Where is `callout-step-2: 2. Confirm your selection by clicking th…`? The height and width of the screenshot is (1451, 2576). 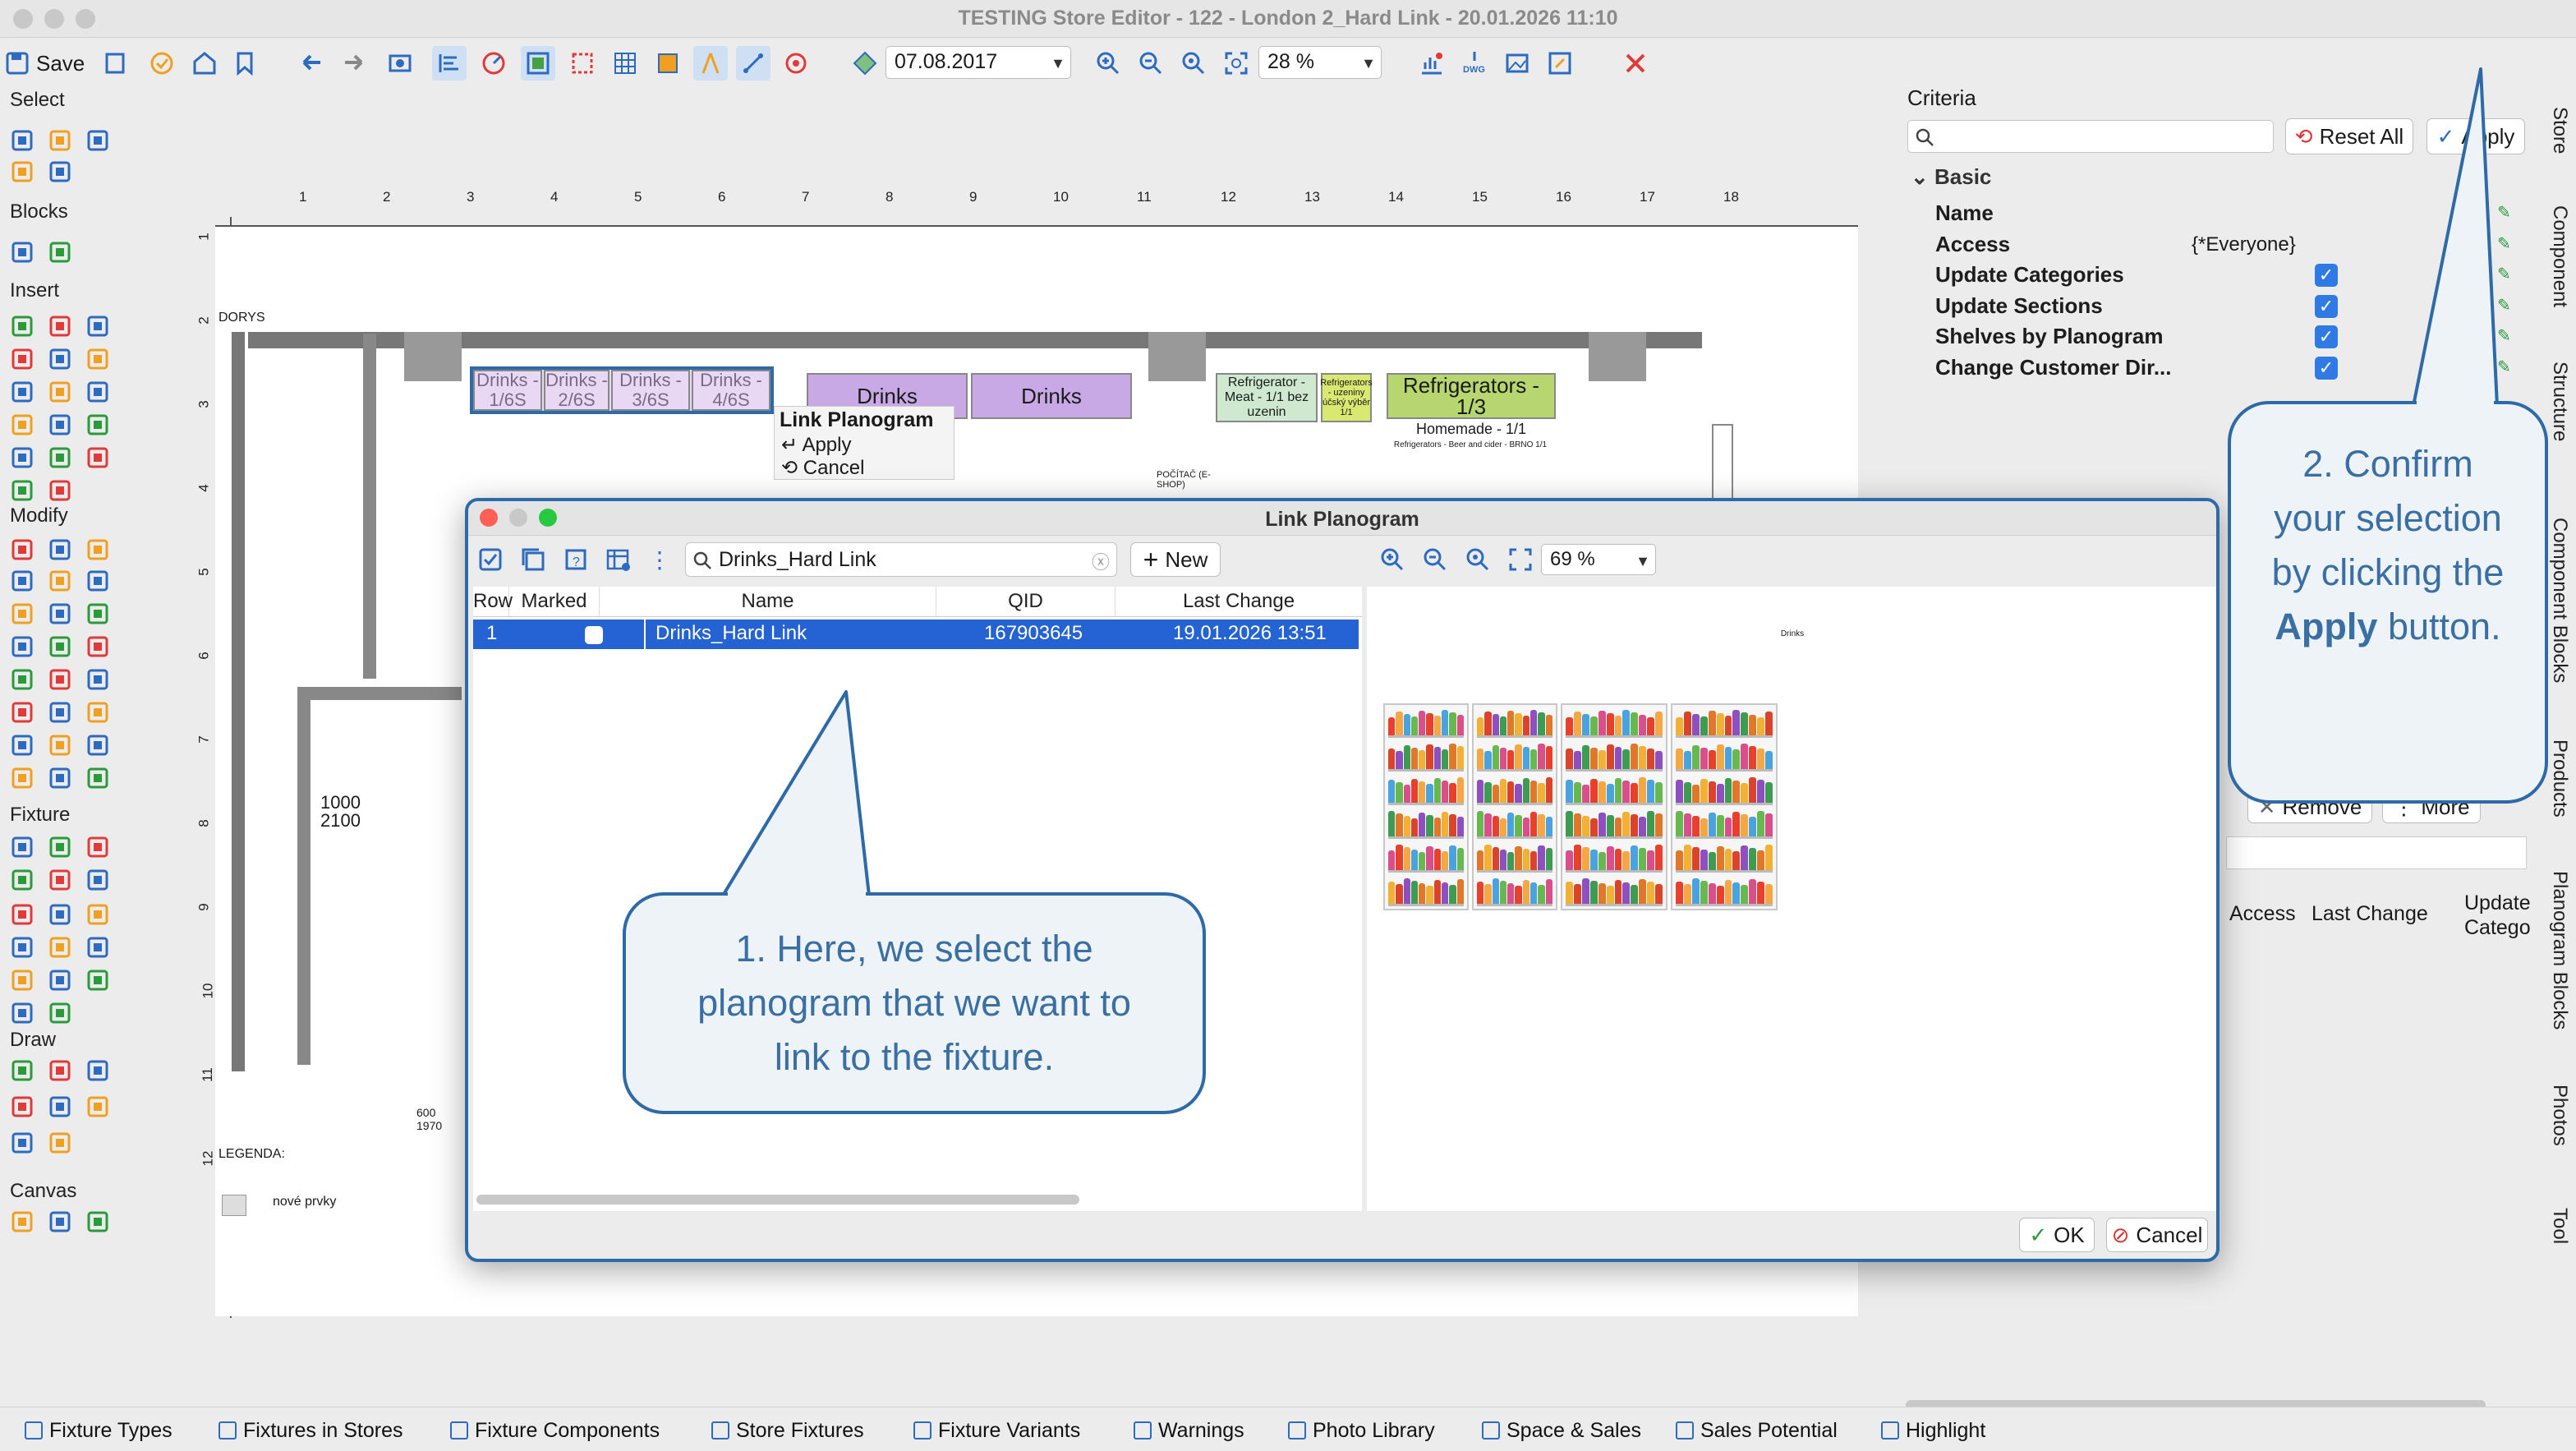
callout-step-2: 2. Confirm your selection by clicking th… is located at coordinates (2388, 602).